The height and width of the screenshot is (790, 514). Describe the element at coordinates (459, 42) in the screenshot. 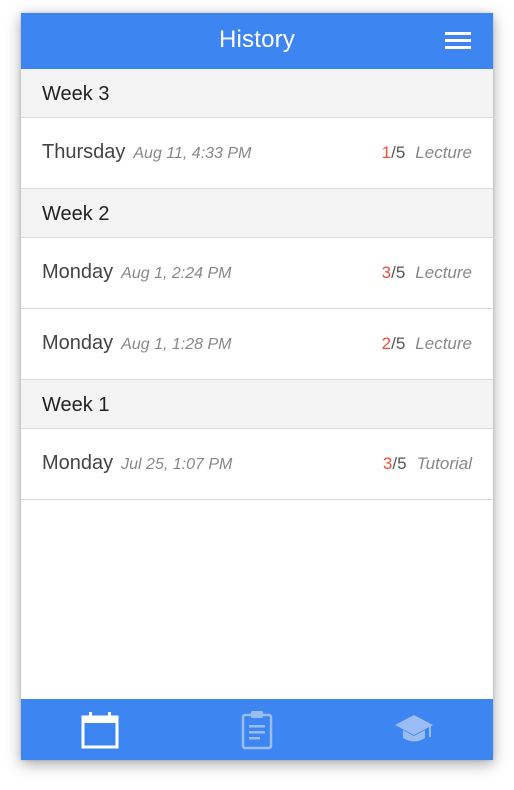

I see `hamburger-menu-icon` at that location.